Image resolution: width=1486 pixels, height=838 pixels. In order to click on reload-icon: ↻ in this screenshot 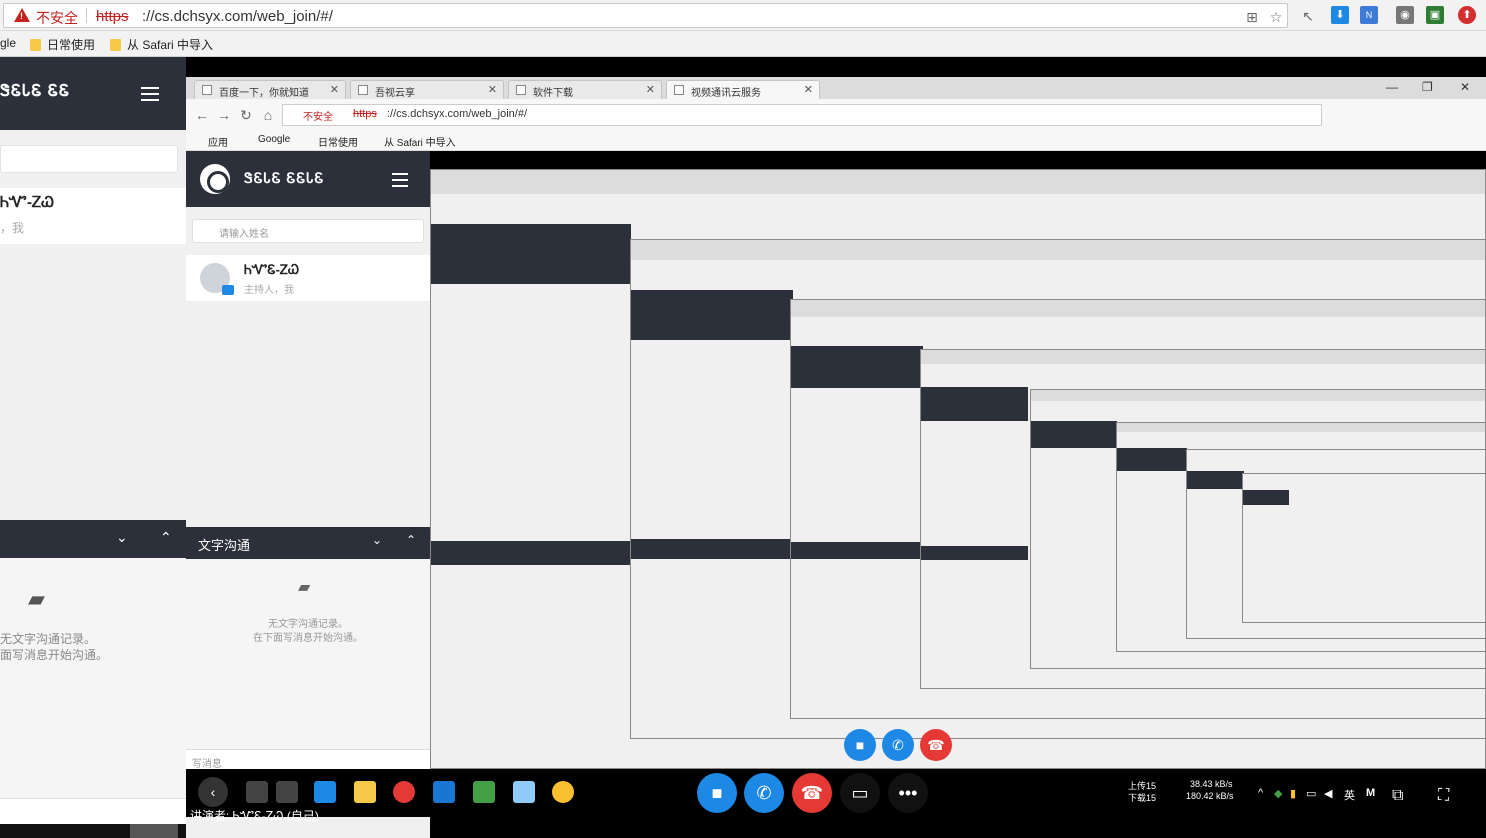, I will do `click(246, 115)`.